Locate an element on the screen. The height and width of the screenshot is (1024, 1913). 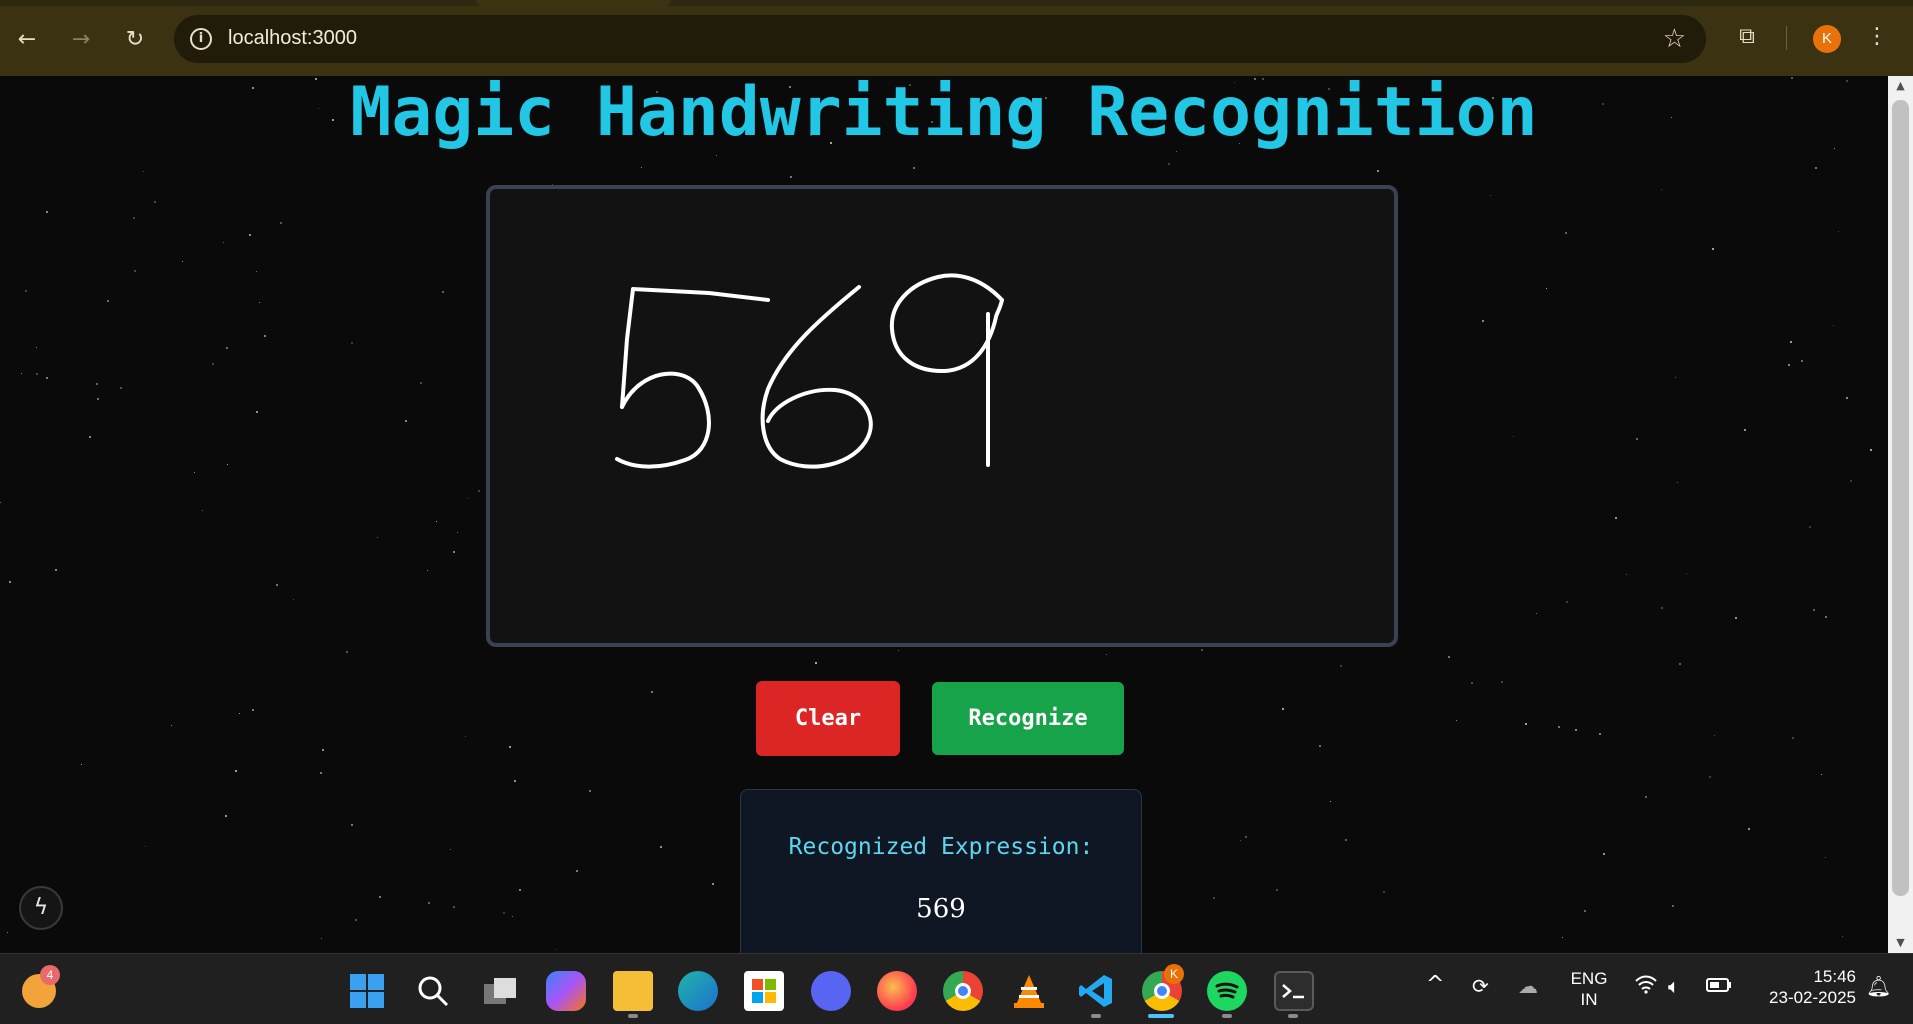
page-scrollbar: ▲ ▼ is located at coordinates (1900, 514).